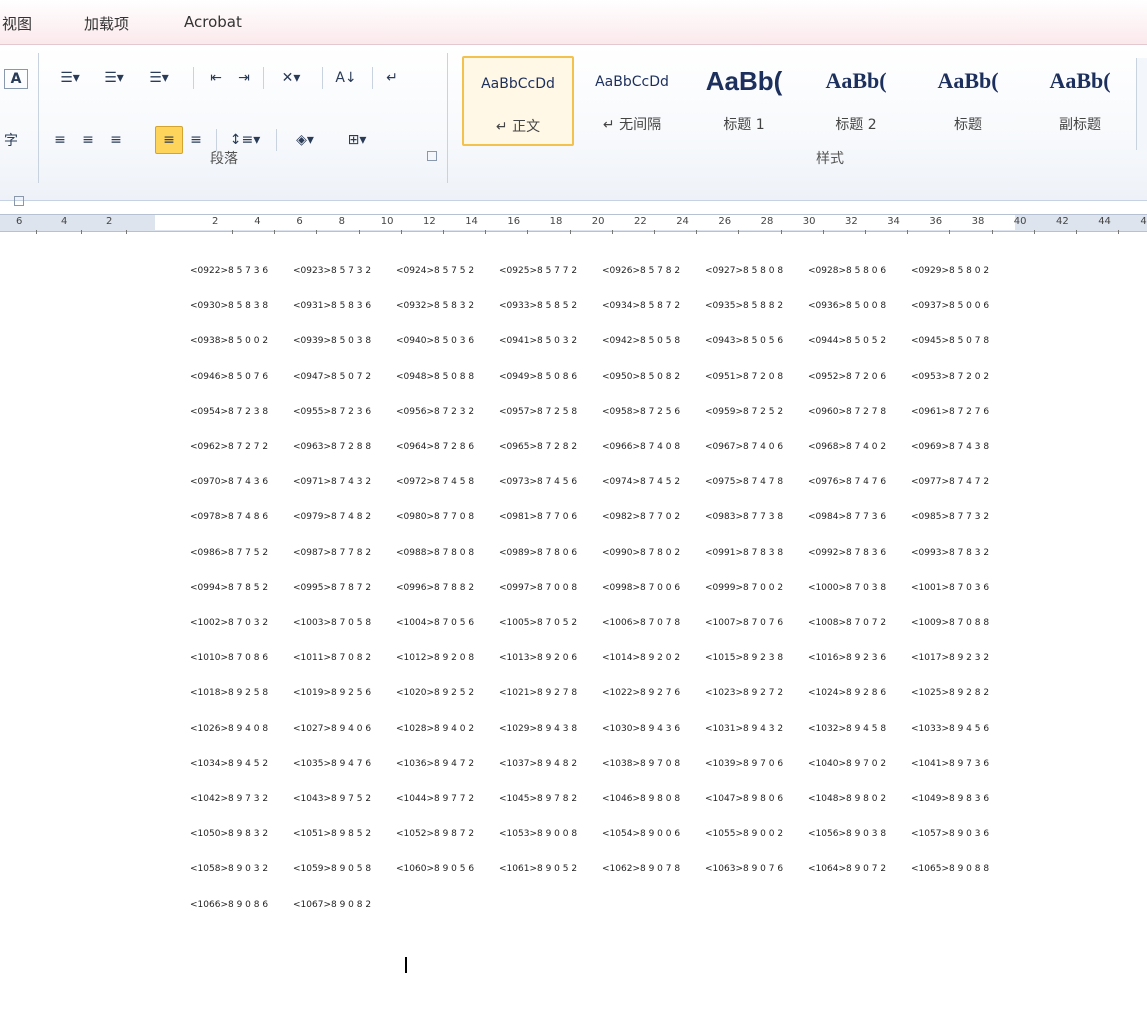  I want to click on sort-button: A↓, so click(346, 78).